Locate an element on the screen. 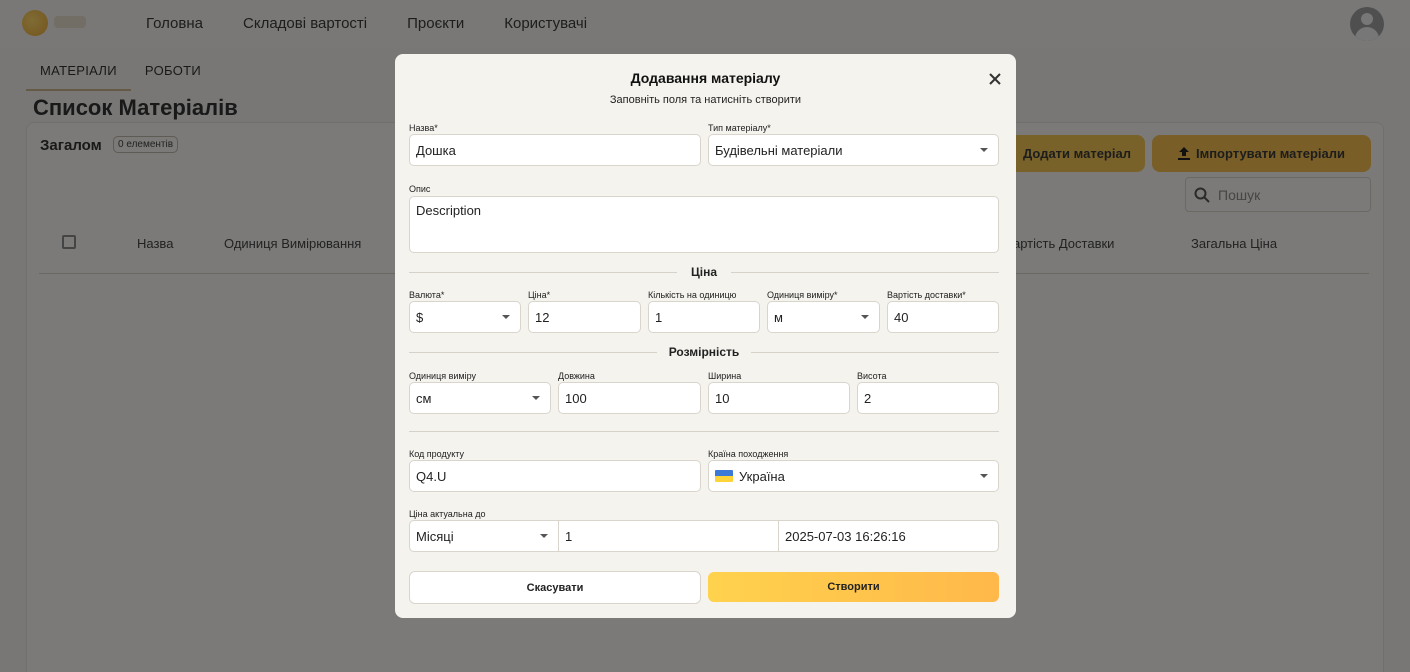 The image size is (1410, 672). delivery-cost-label: Вартість доставки* is located at coordinates (926, 295).